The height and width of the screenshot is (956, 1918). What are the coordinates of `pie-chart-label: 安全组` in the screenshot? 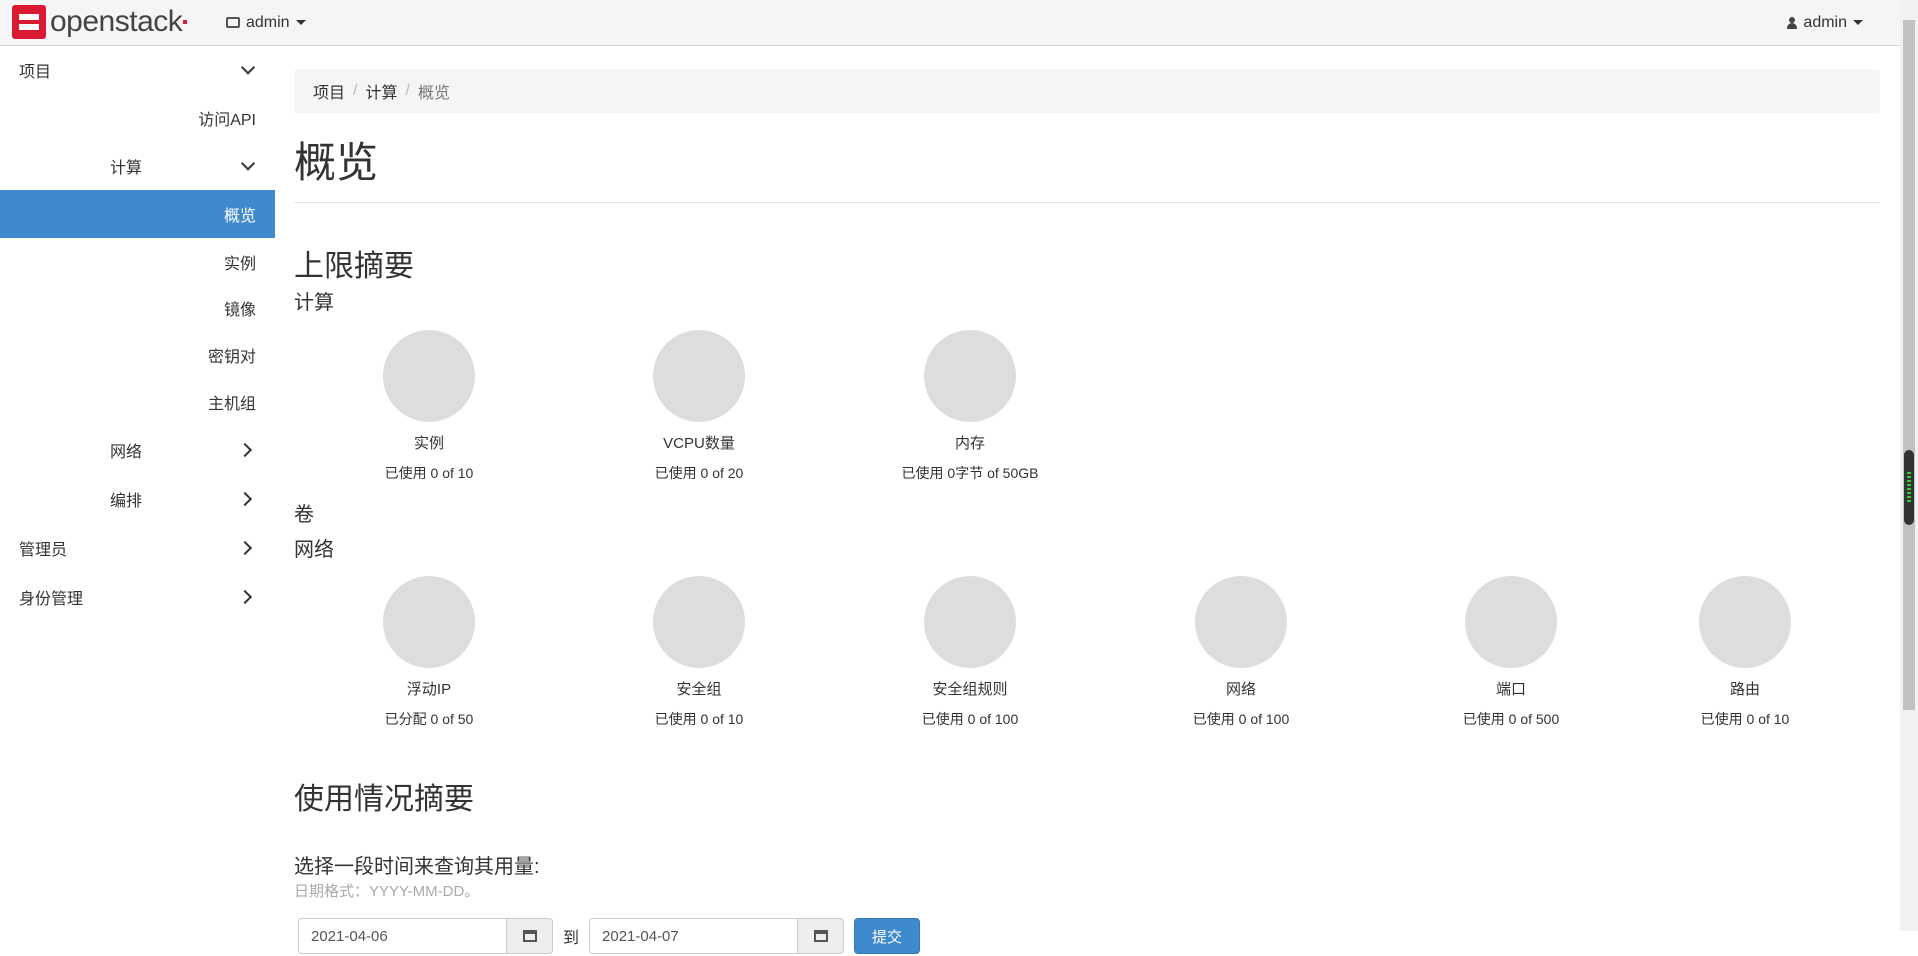 It's located at (699, 689).